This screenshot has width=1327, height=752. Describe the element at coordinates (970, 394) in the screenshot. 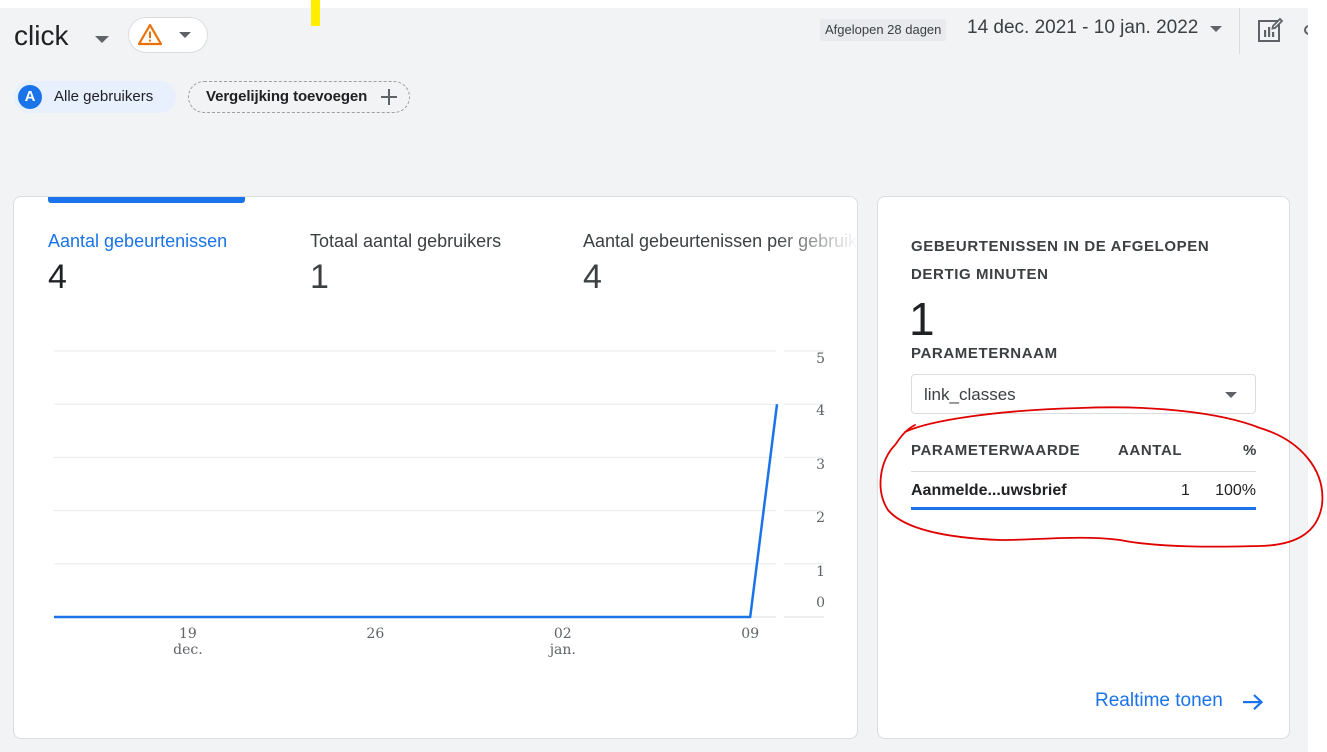

I see `parameter-select-value: link_classes` at that location.